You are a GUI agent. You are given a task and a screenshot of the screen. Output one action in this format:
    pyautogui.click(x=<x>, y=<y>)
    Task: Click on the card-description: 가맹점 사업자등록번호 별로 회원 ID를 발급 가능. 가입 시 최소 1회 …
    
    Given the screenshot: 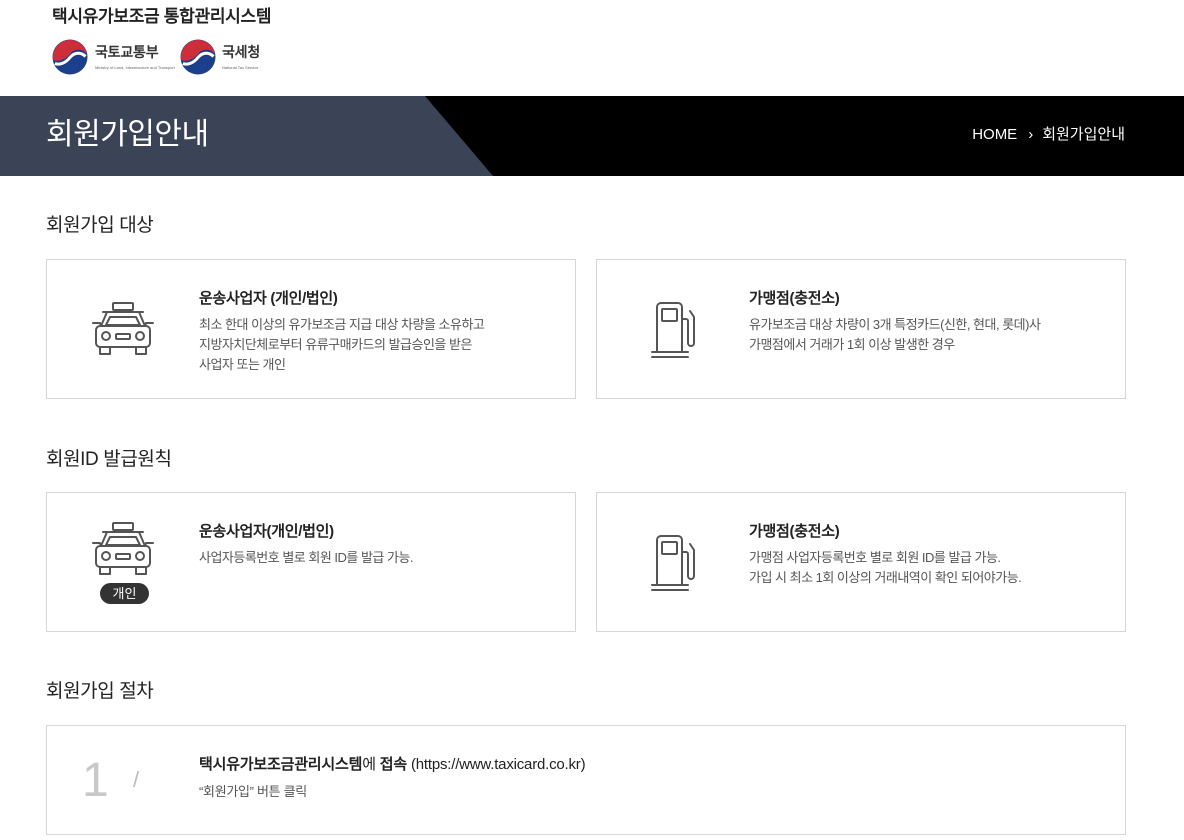 What is the action you would take?
    pyautogui.click(x=885, y=568)
    